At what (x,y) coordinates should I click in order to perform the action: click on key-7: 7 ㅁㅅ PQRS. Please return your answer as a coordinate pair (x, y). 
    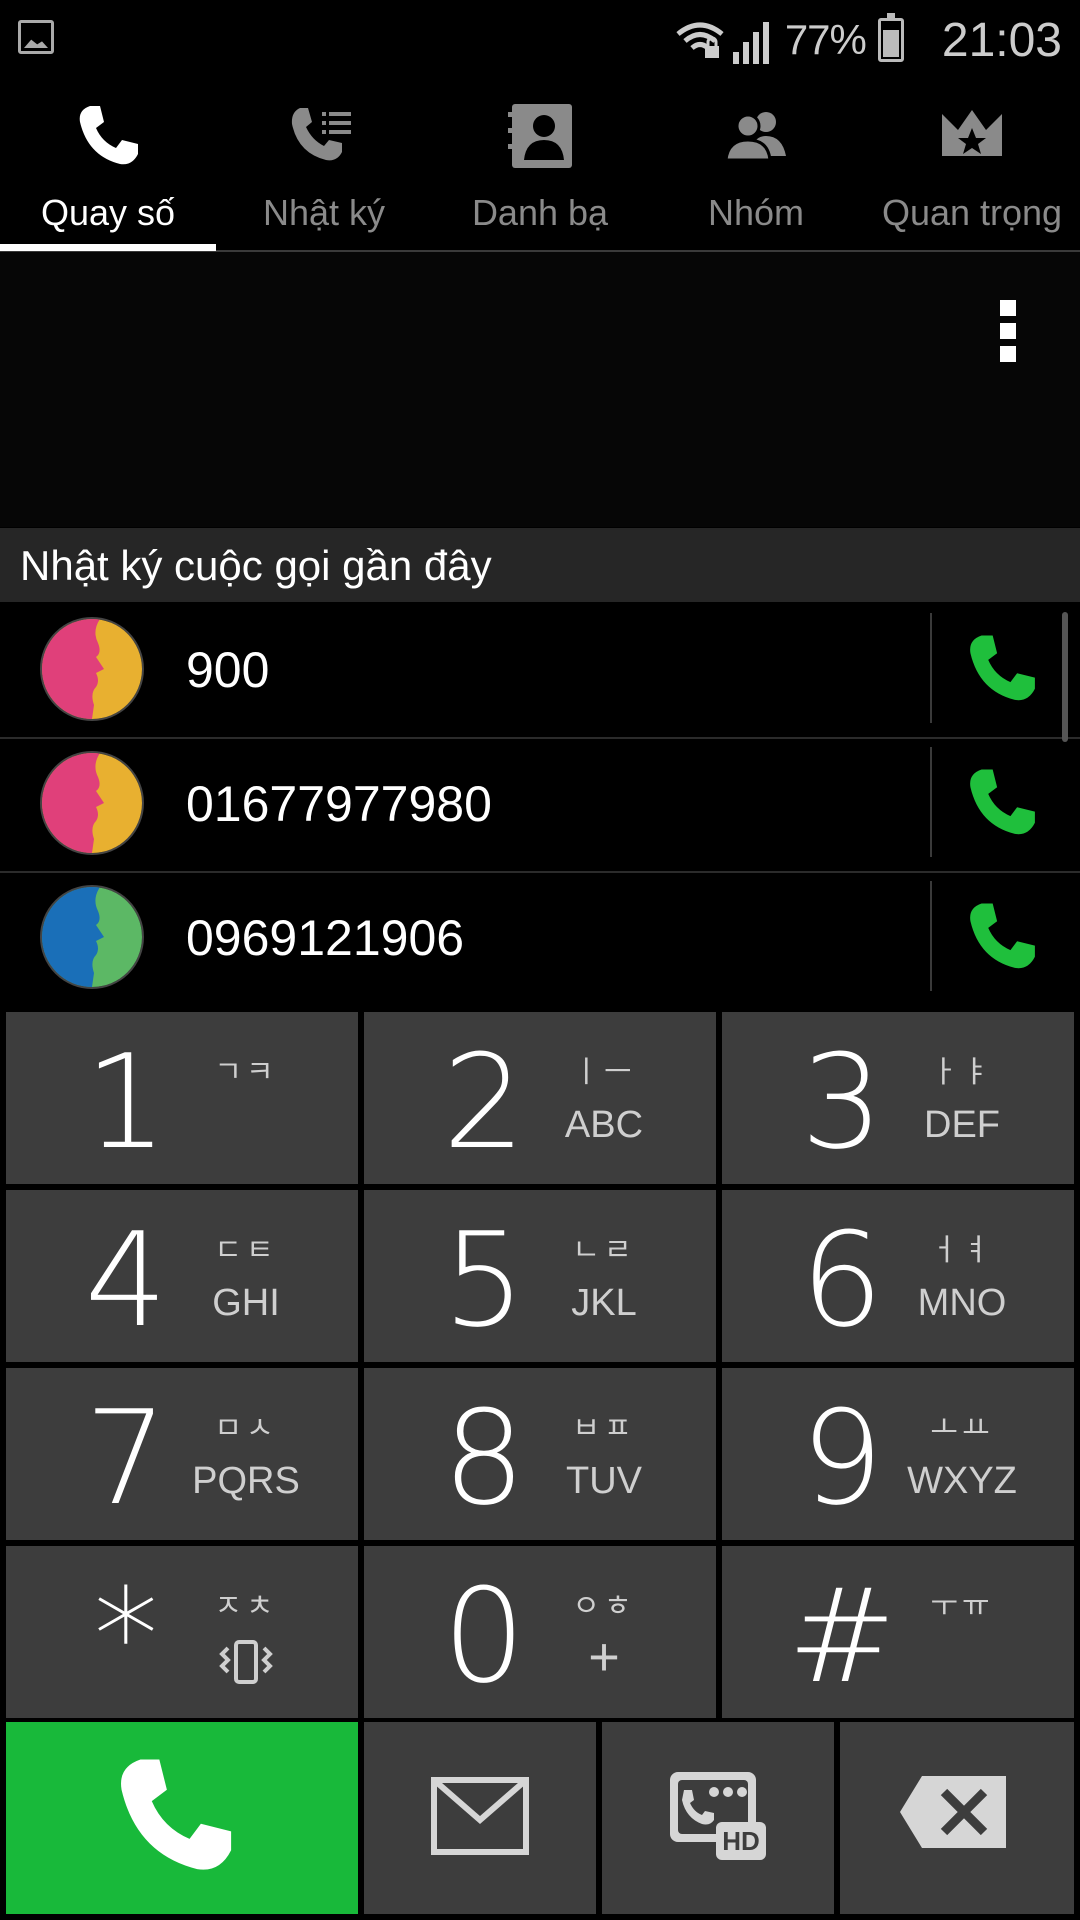
    Looking at the image, I should click on (182, 1454).